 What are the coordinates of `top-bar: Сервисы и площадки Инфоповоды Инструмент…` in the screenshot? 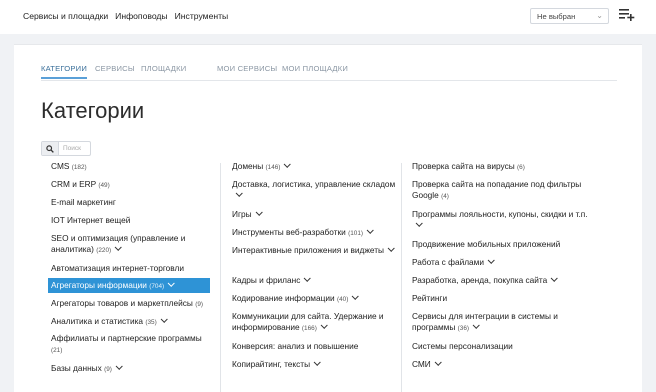 It's located at (328, 17).